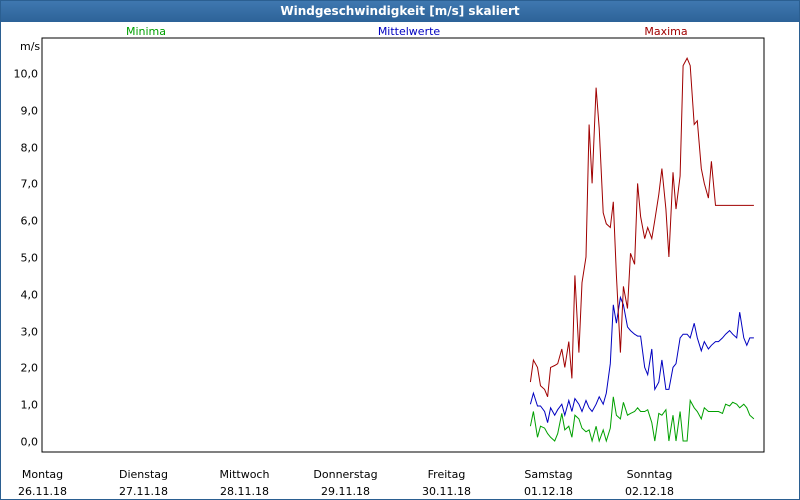  I want to click on x-tick-date: 29.11.18, so click(345, 491).